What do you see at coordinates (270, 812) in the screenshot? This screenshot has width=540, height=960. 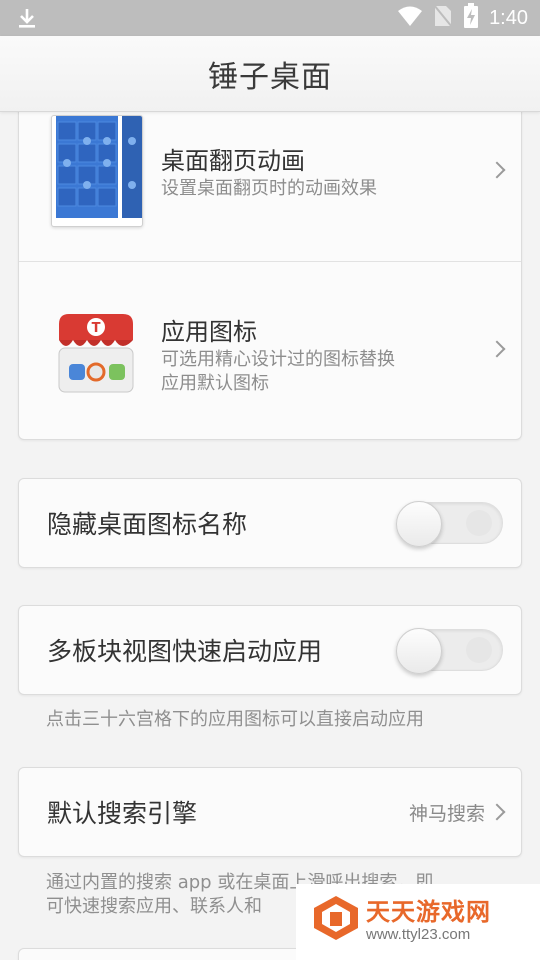 I see `default-search-engine-row: 默认搜索引擎 神马搜索` at bounding box center [270, 812].